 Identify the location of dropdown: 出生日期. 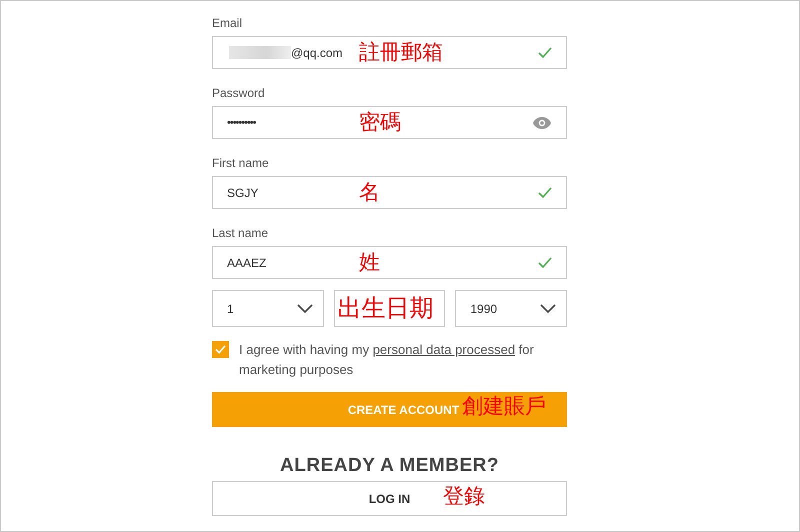
(390, 308).